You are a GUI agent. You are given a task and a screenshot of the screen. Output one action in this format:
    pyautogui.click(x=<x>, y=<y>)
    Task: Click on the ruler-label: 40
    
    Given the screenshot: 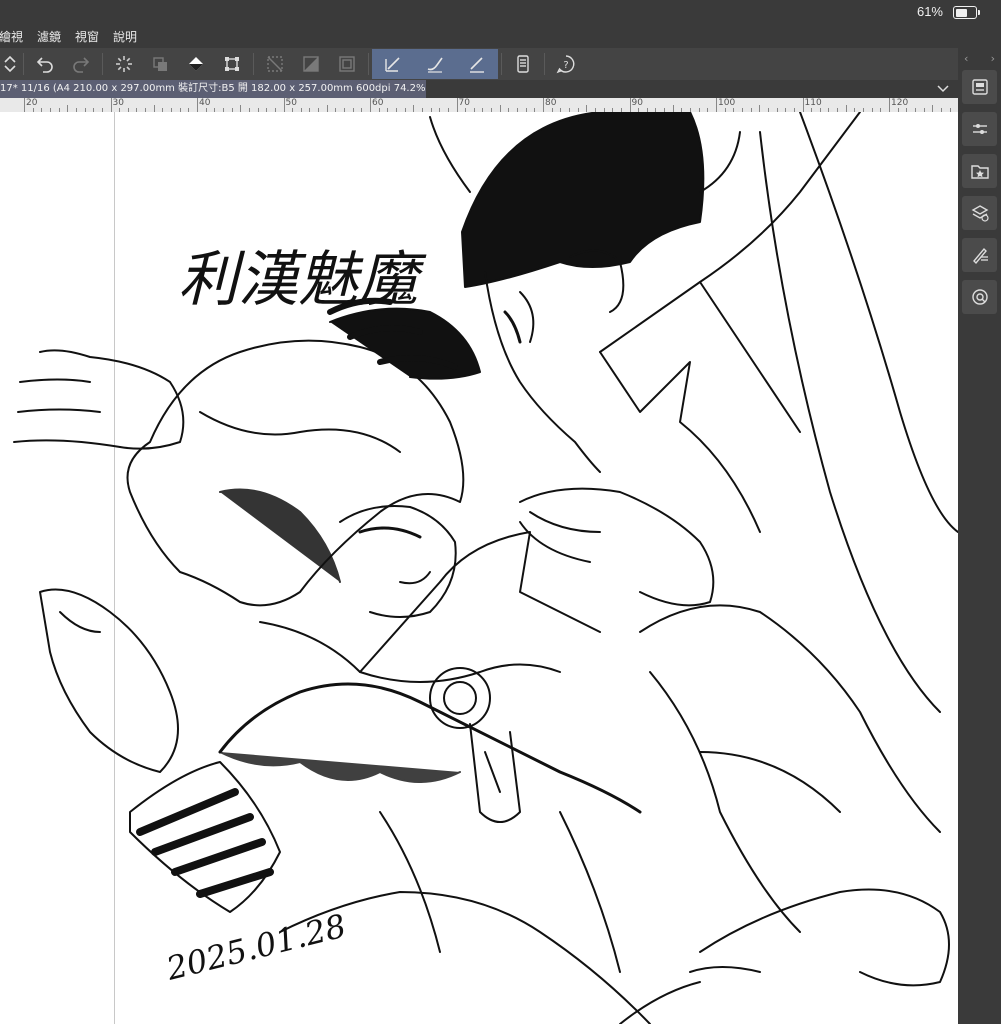 What is the action you would take?
    pyautogui.click(x=205, y=103)
    